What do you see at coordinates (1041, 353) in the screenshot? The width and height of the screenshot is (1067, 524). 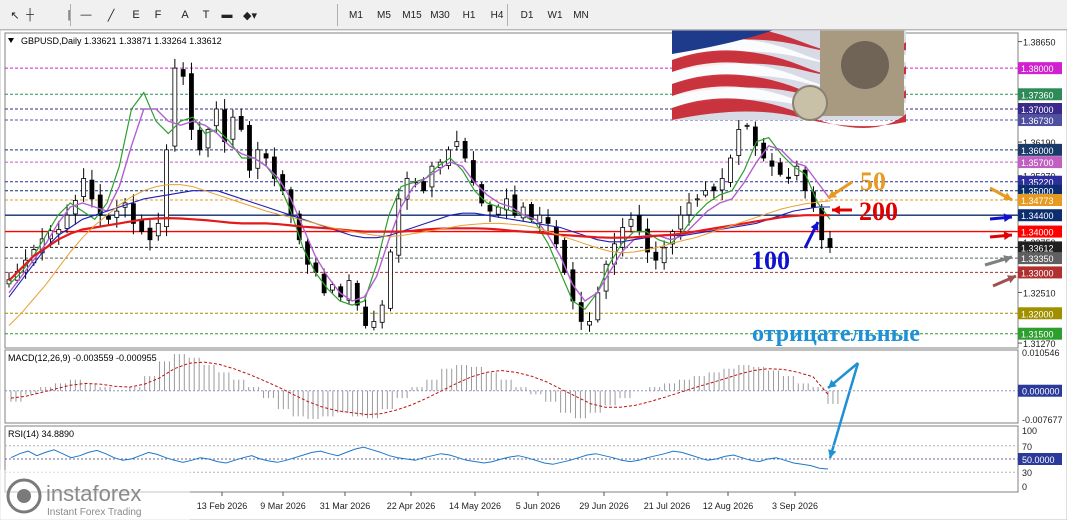 I see `macd-axis-label: 0.010546` at bounding box center [1041, 353].